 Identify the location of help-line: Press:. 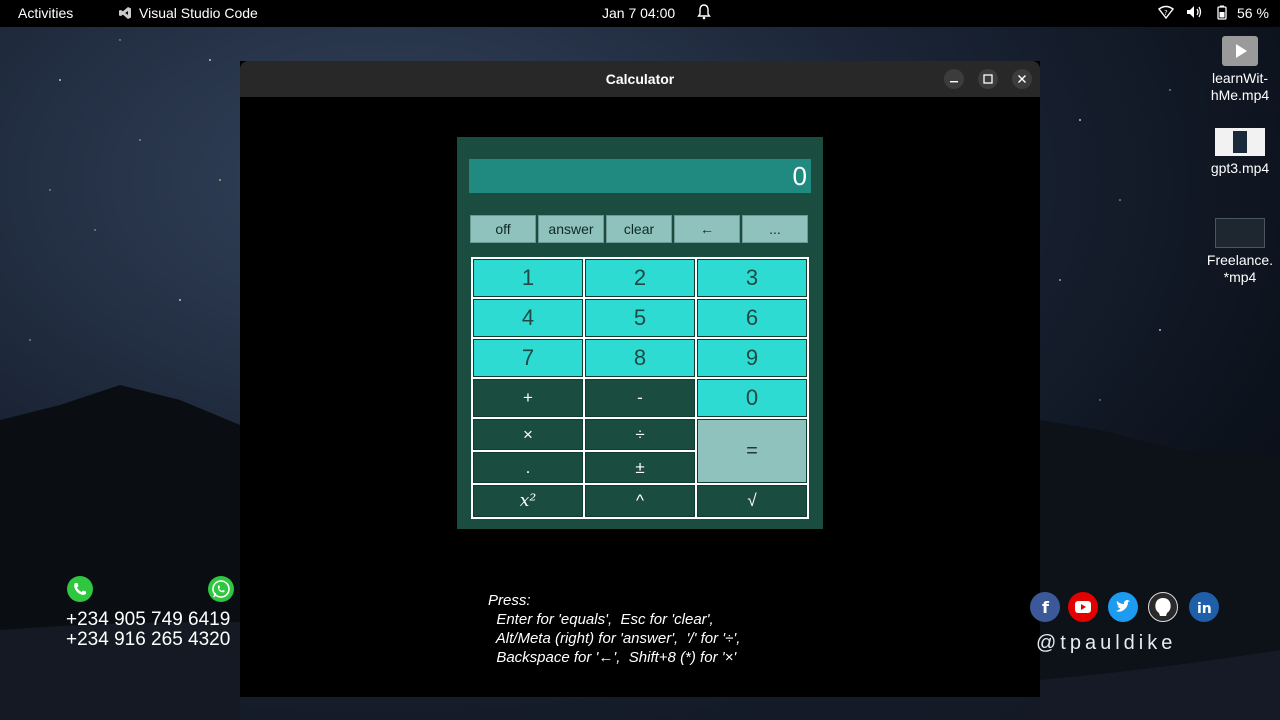
(509, 600).